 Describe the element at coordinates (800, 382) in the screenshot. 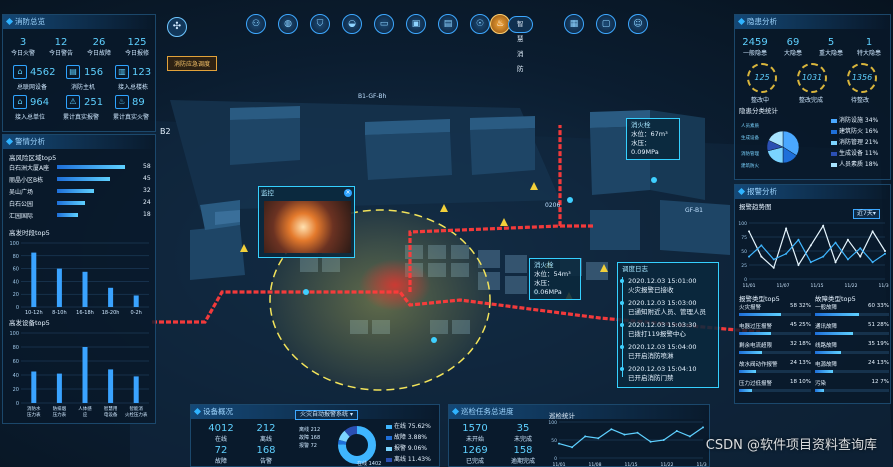

I see `type-value: 18 10%` at that location.